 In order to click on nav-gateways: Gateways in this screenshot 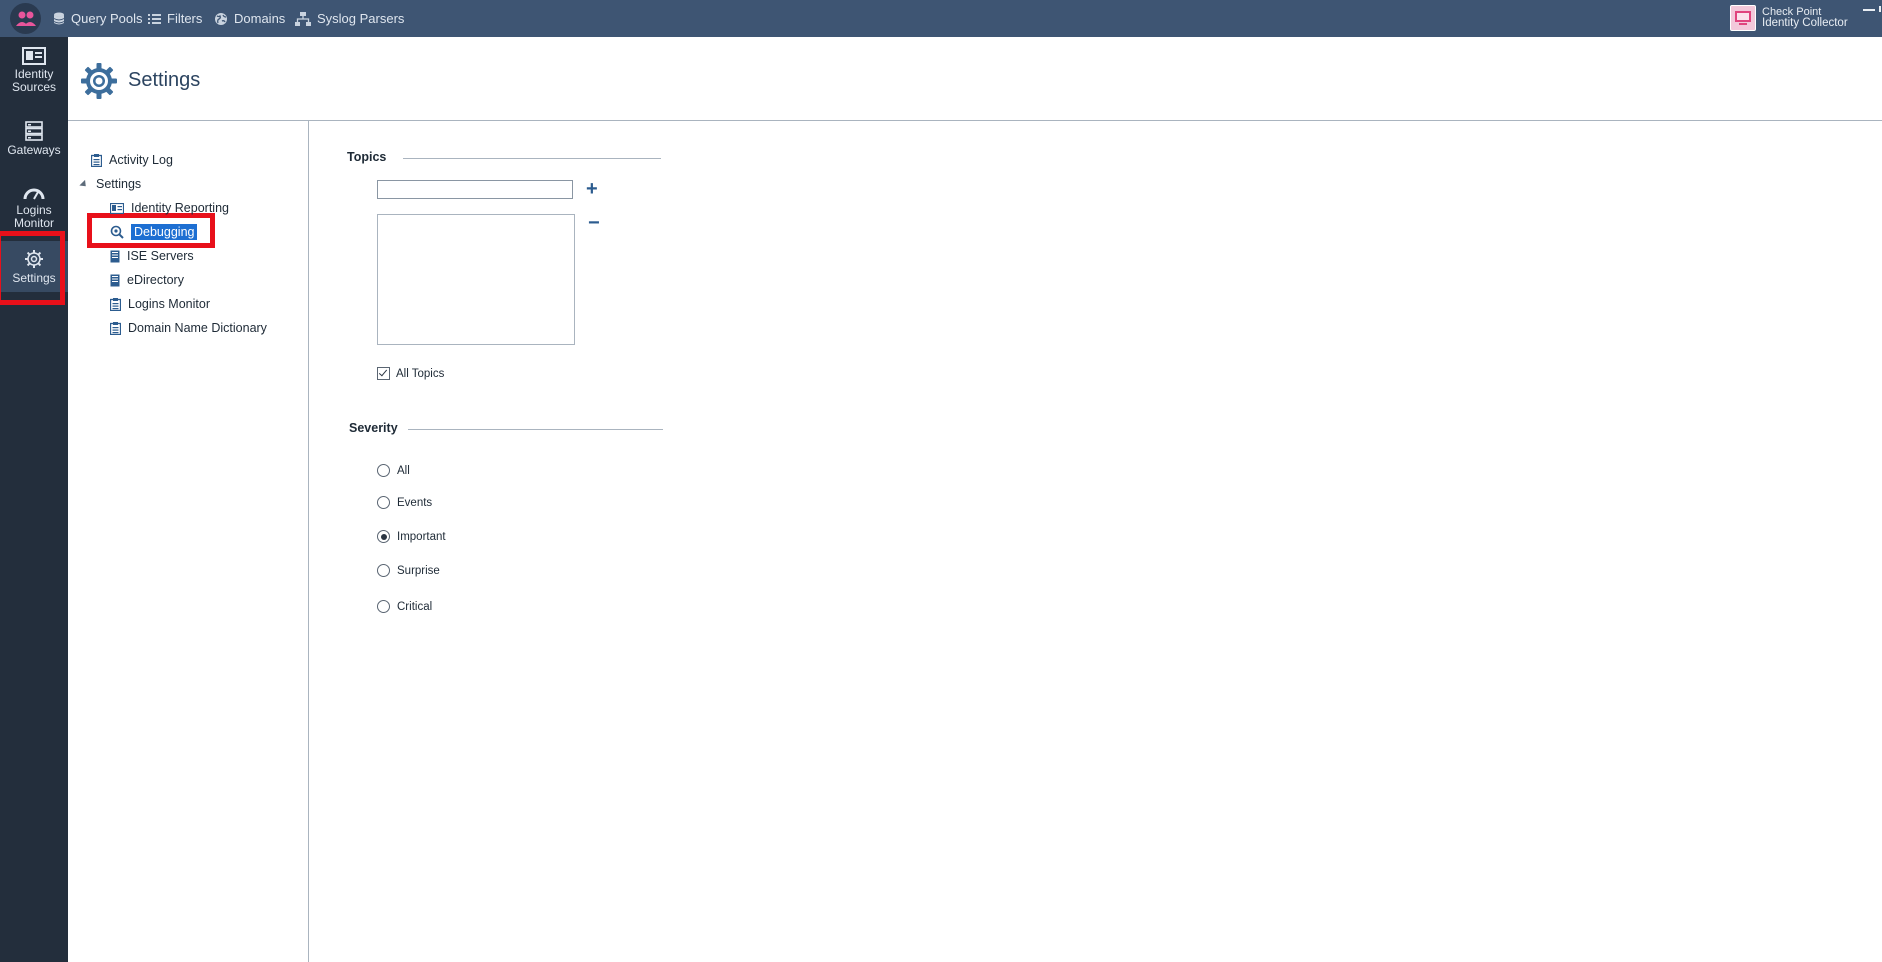, I will do `click(34, 139)`.